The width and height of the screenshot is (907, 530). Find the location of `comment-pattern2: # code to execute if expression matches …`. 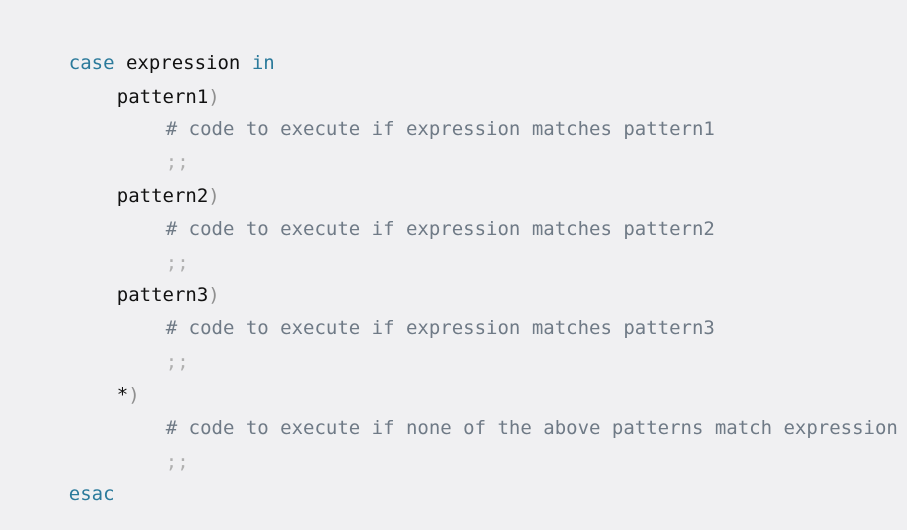

comment-pattern2: # code to execute if expression matches … is located at coordinates (440, 229).